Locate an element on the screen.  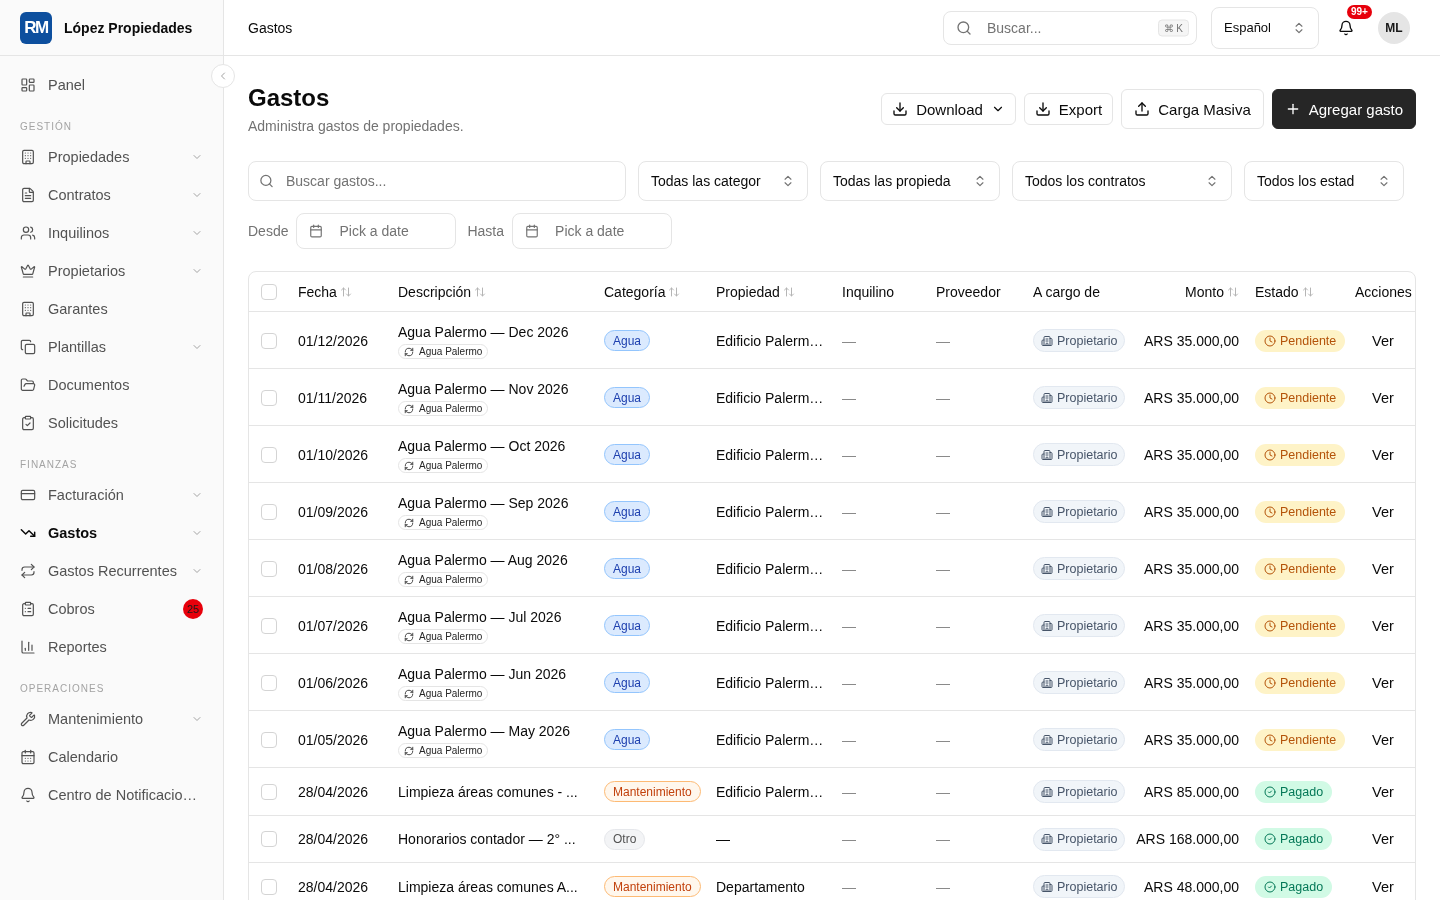
sidebar-item: Gastos is located at coordinates (111, 533).